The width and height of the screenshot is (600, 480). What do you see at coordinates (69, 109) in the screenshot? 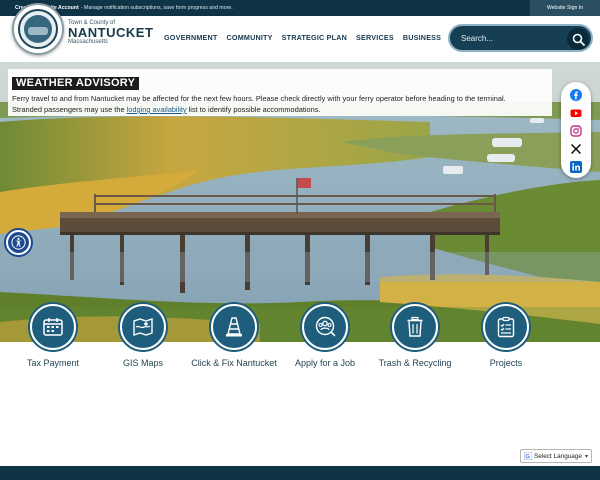
I see `advisory-line-2-pre: Stranded passengers may use the` at bounding box center [69, 109].